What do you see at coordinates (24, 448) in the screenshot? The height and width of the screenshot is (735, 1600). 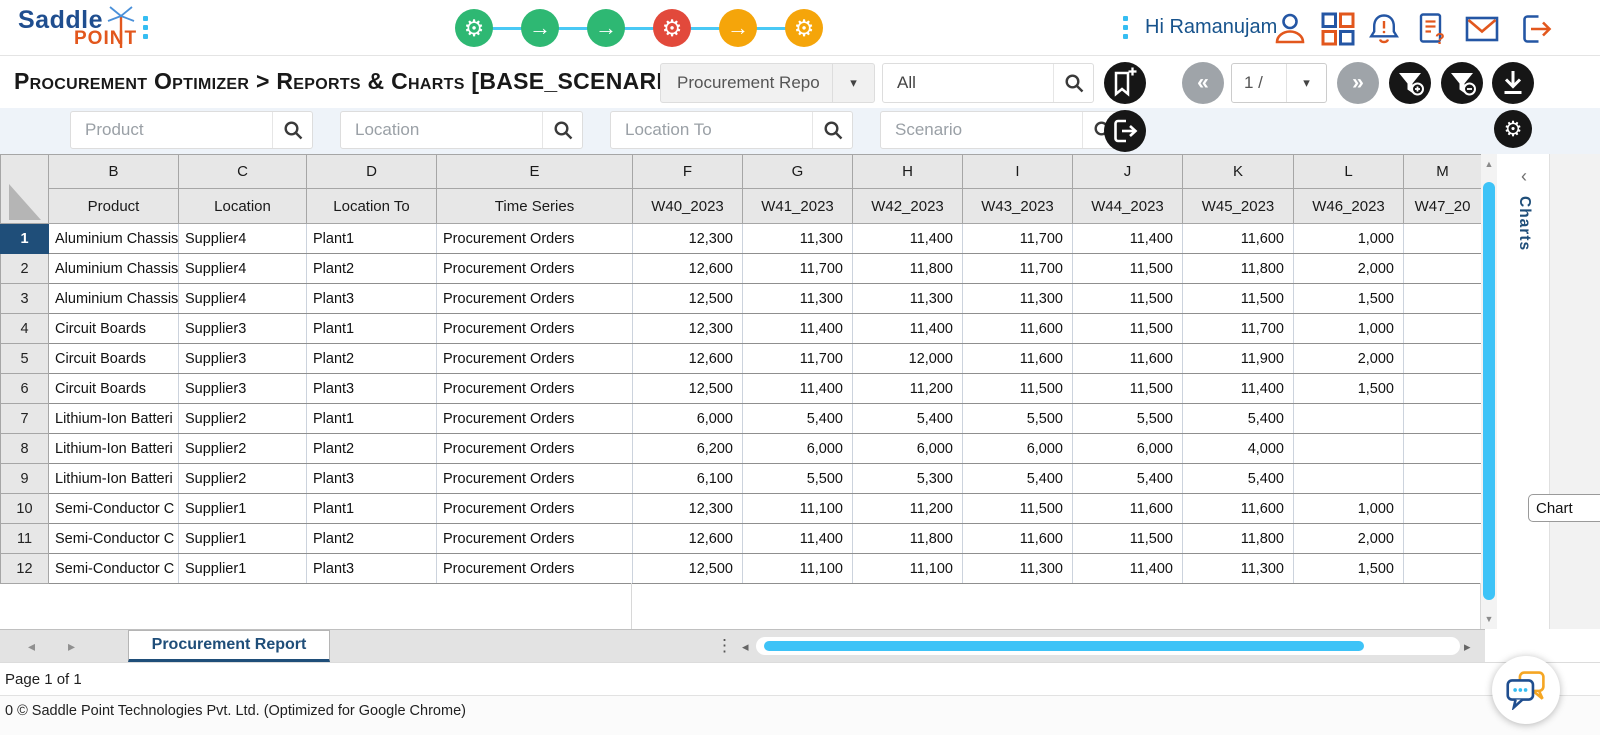 I see `row-number-8: 8` at bounding box center [24, 448].